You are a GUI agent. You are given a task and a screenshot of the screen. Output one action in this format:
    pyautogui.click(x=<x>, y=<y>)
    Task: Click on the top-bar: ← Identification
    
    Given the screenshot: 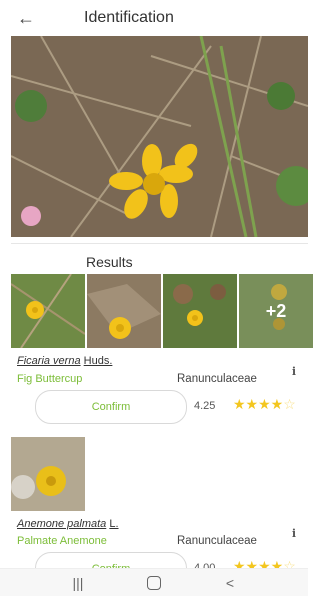 What is the action you would take?
    pyautogui.click(x=154, y=18)
    